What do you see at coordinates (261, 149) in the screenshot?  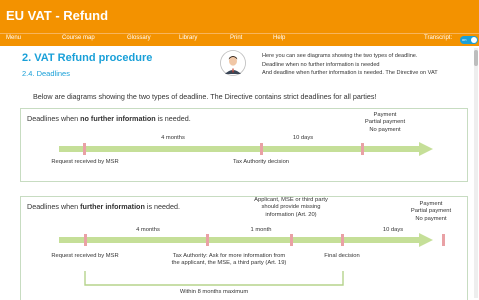 I see `tick-decision` at bounding box center [261, 149].